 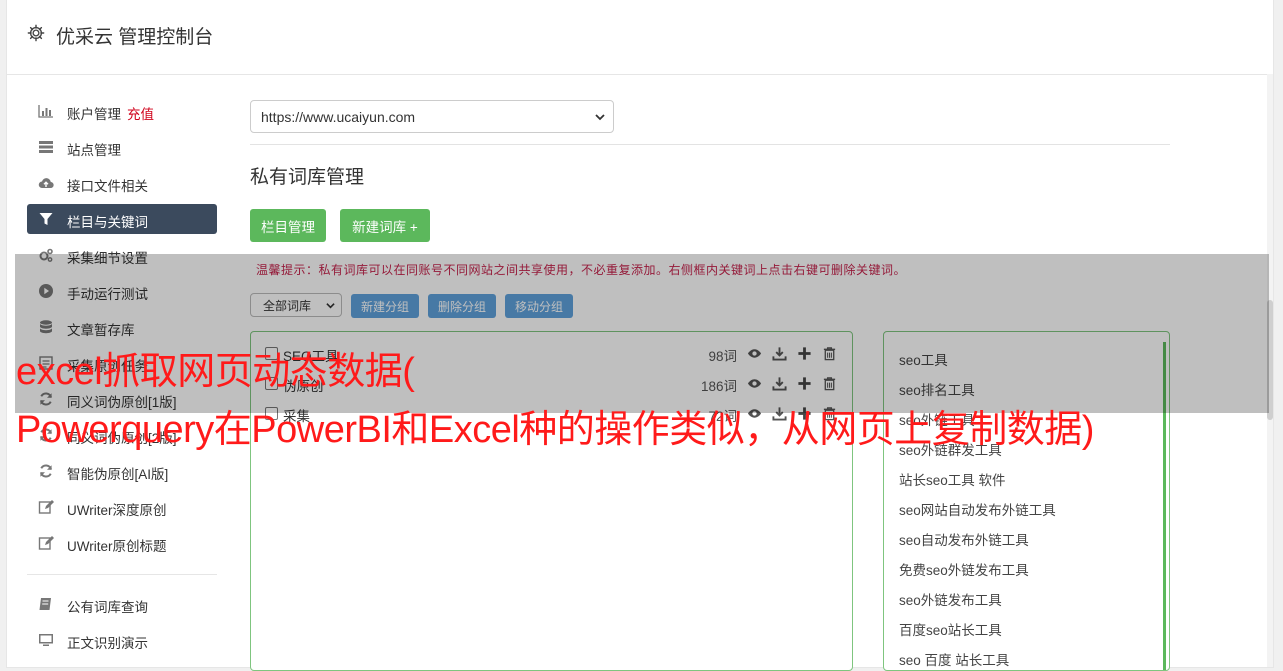 What do you see at coordinates (46, 219) in the screenshot?
I see `filter-icon` at bounding box center [46, 219].